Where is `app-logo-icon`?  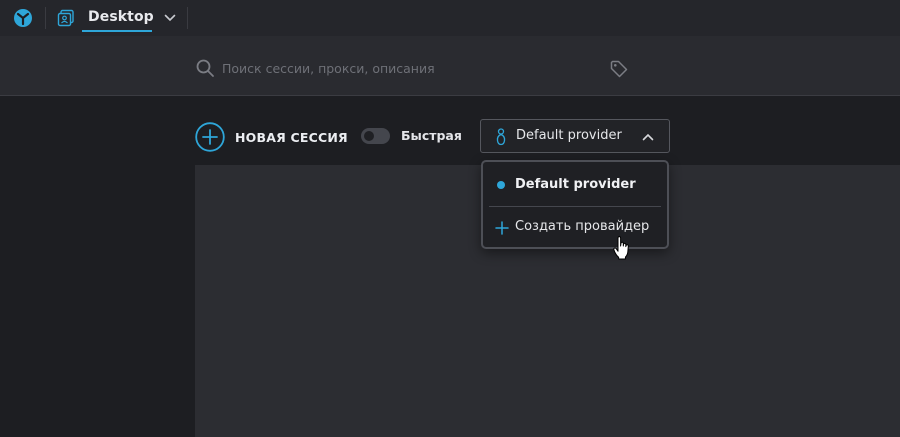 app-logo-icon is located at coordinates (23, 18).